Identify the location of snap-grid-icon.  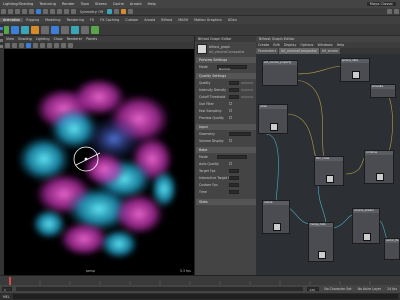
(59, 11).